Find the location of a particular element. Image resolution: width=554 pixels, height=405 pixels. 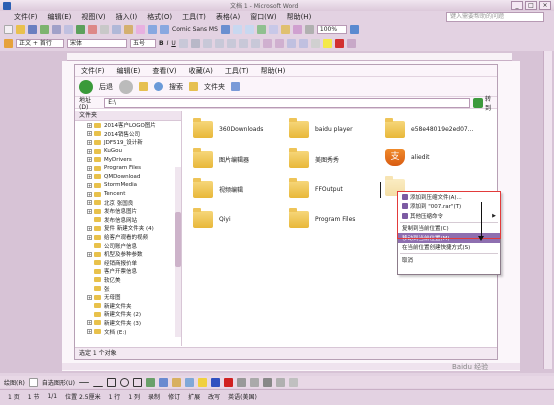

arrow-icon is located at coordinates (97, 382).